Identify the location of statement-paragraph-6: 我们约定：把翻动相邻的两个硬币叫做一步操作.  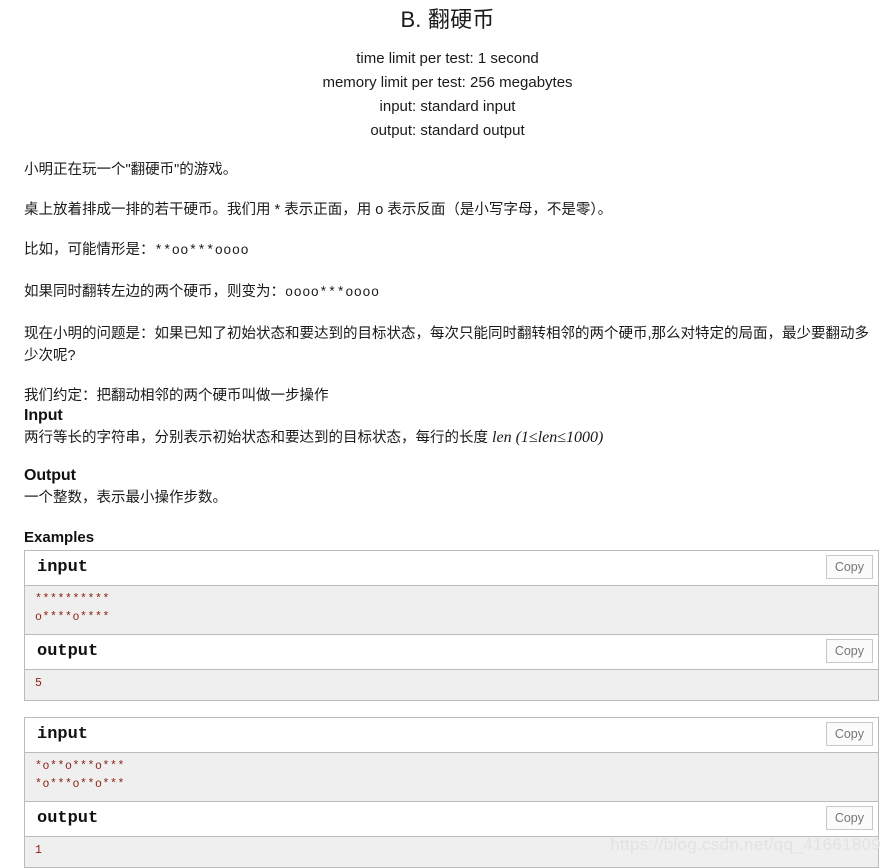
(176, 395).